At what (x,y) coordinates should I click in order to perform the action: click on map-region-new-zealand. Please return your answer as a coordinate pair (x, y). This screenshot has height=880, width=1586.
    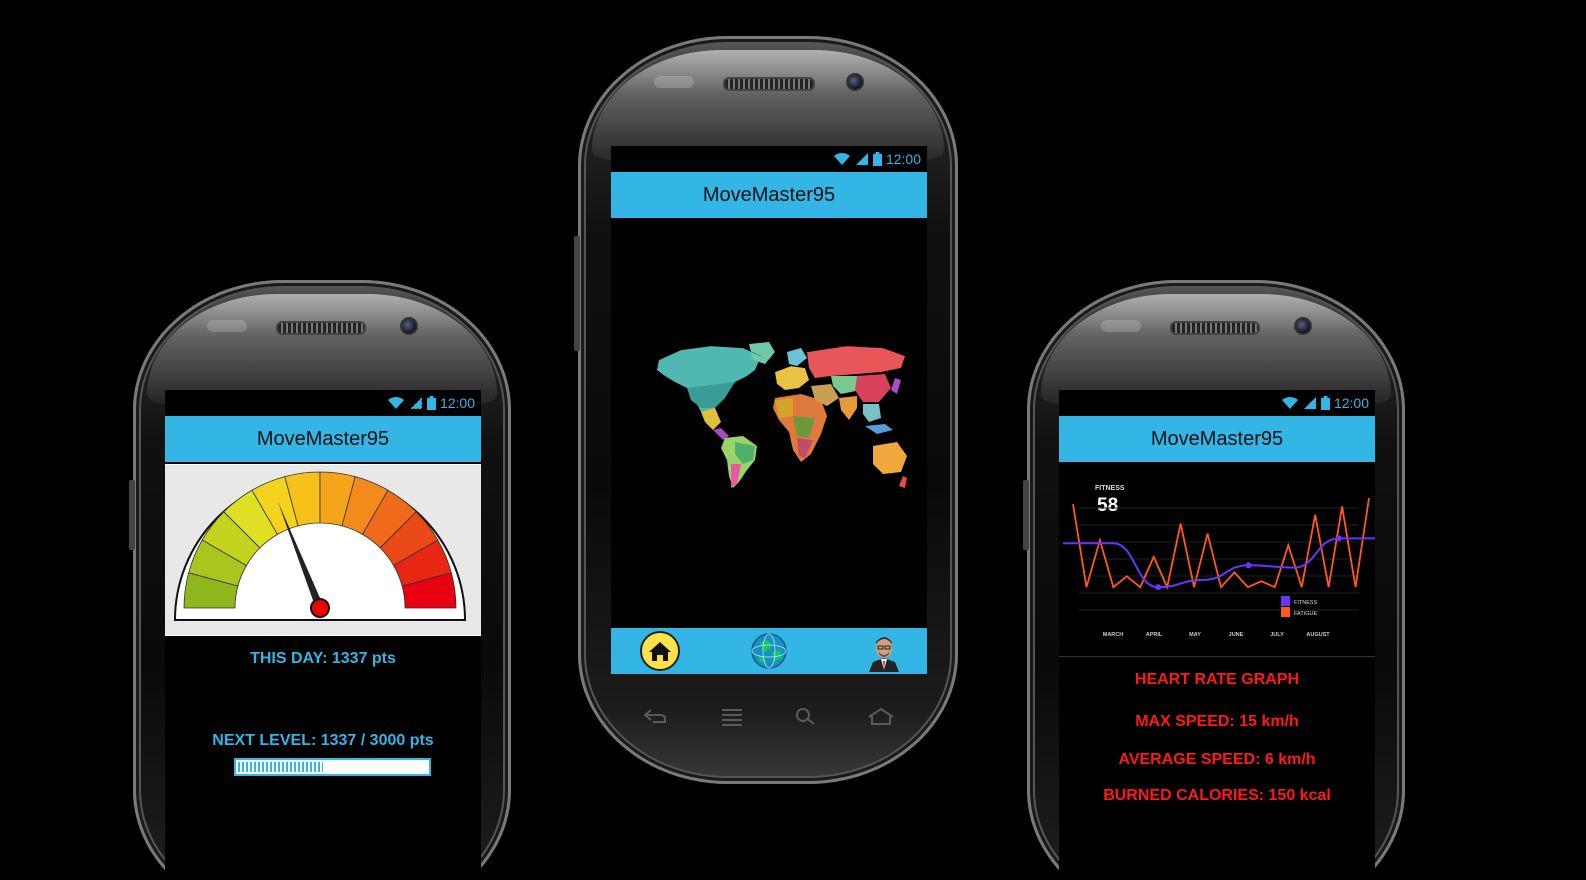
    Looking at the image, I should click on (903, 482).